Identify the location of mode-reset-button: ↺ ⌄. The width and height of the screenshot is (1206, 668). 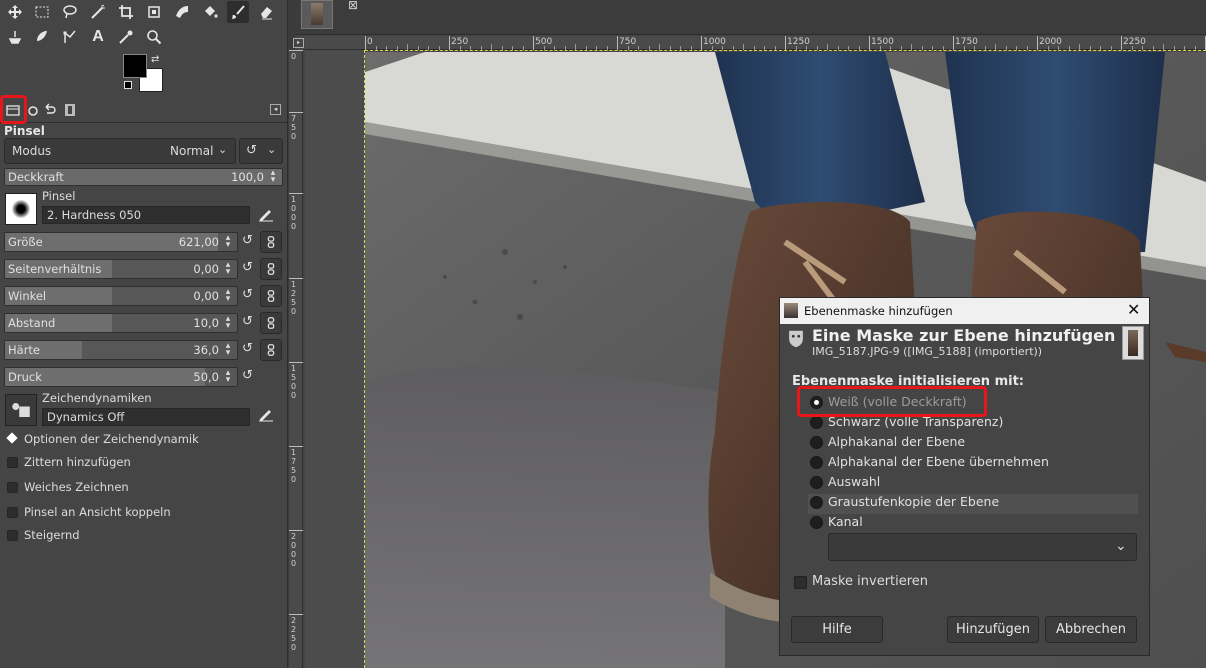
(261, 151).